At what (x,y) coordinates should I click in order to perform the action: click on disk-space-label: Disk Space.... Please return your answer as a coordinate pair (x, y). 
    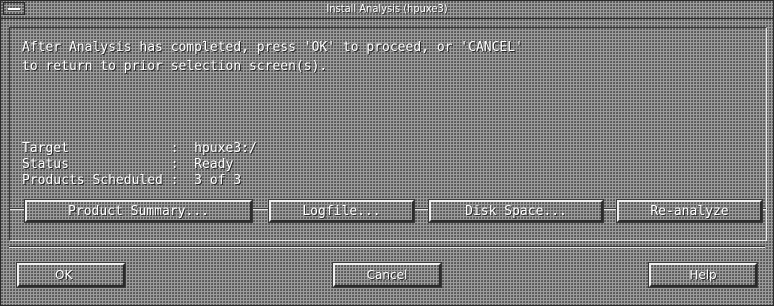
    Looking at the image, I should click on (516, 211).